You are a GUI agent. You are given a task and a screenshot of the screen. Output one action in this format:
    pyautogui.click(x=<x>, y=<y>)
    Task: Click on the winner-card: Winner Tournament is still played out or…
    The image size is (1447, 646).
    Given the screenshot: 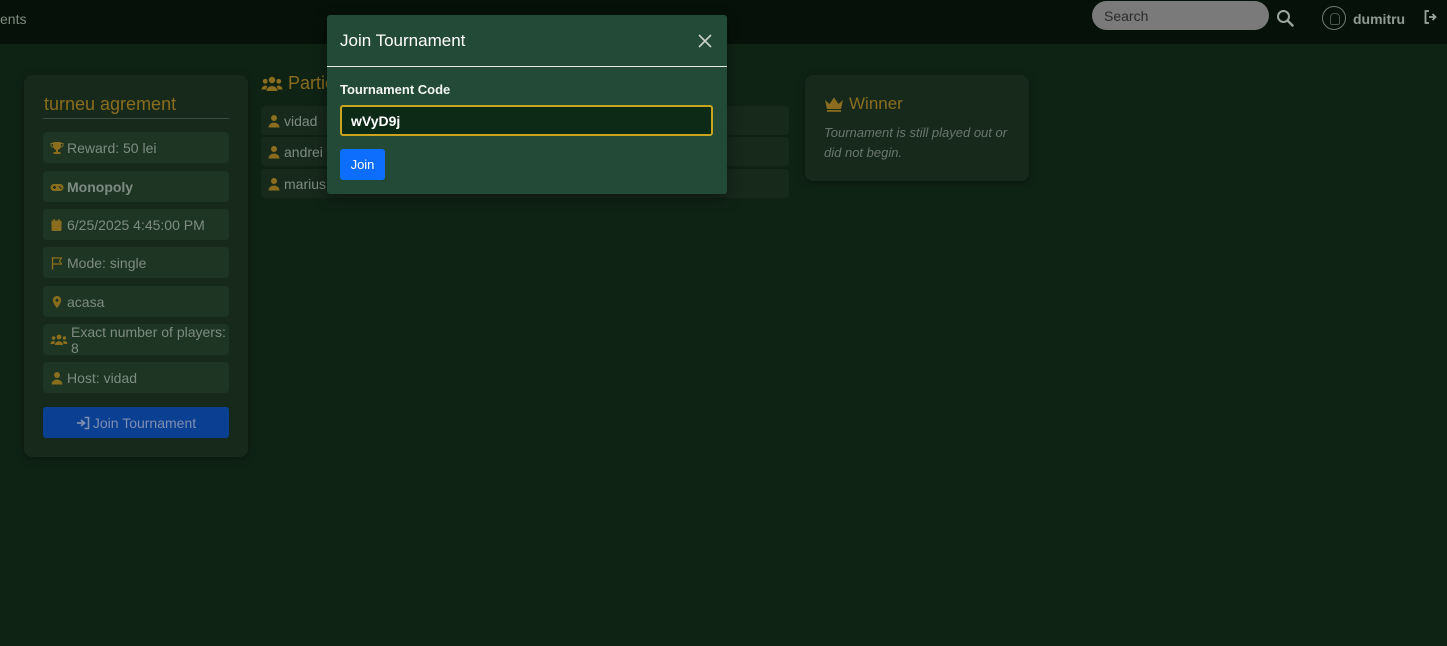 What is the action you would take?
    pyautogui.click(x=917, y=128)
    